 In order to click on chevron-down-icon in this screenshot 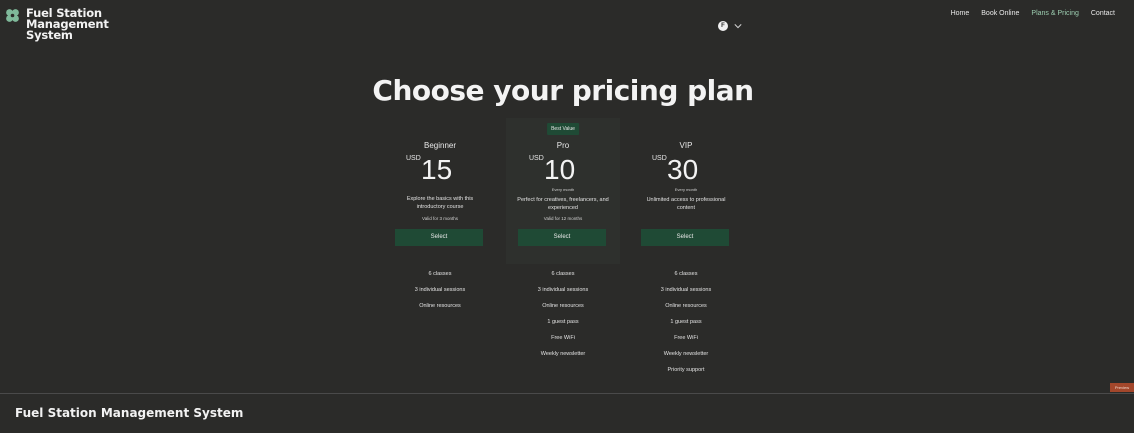, I will do `click(738, 26)`.